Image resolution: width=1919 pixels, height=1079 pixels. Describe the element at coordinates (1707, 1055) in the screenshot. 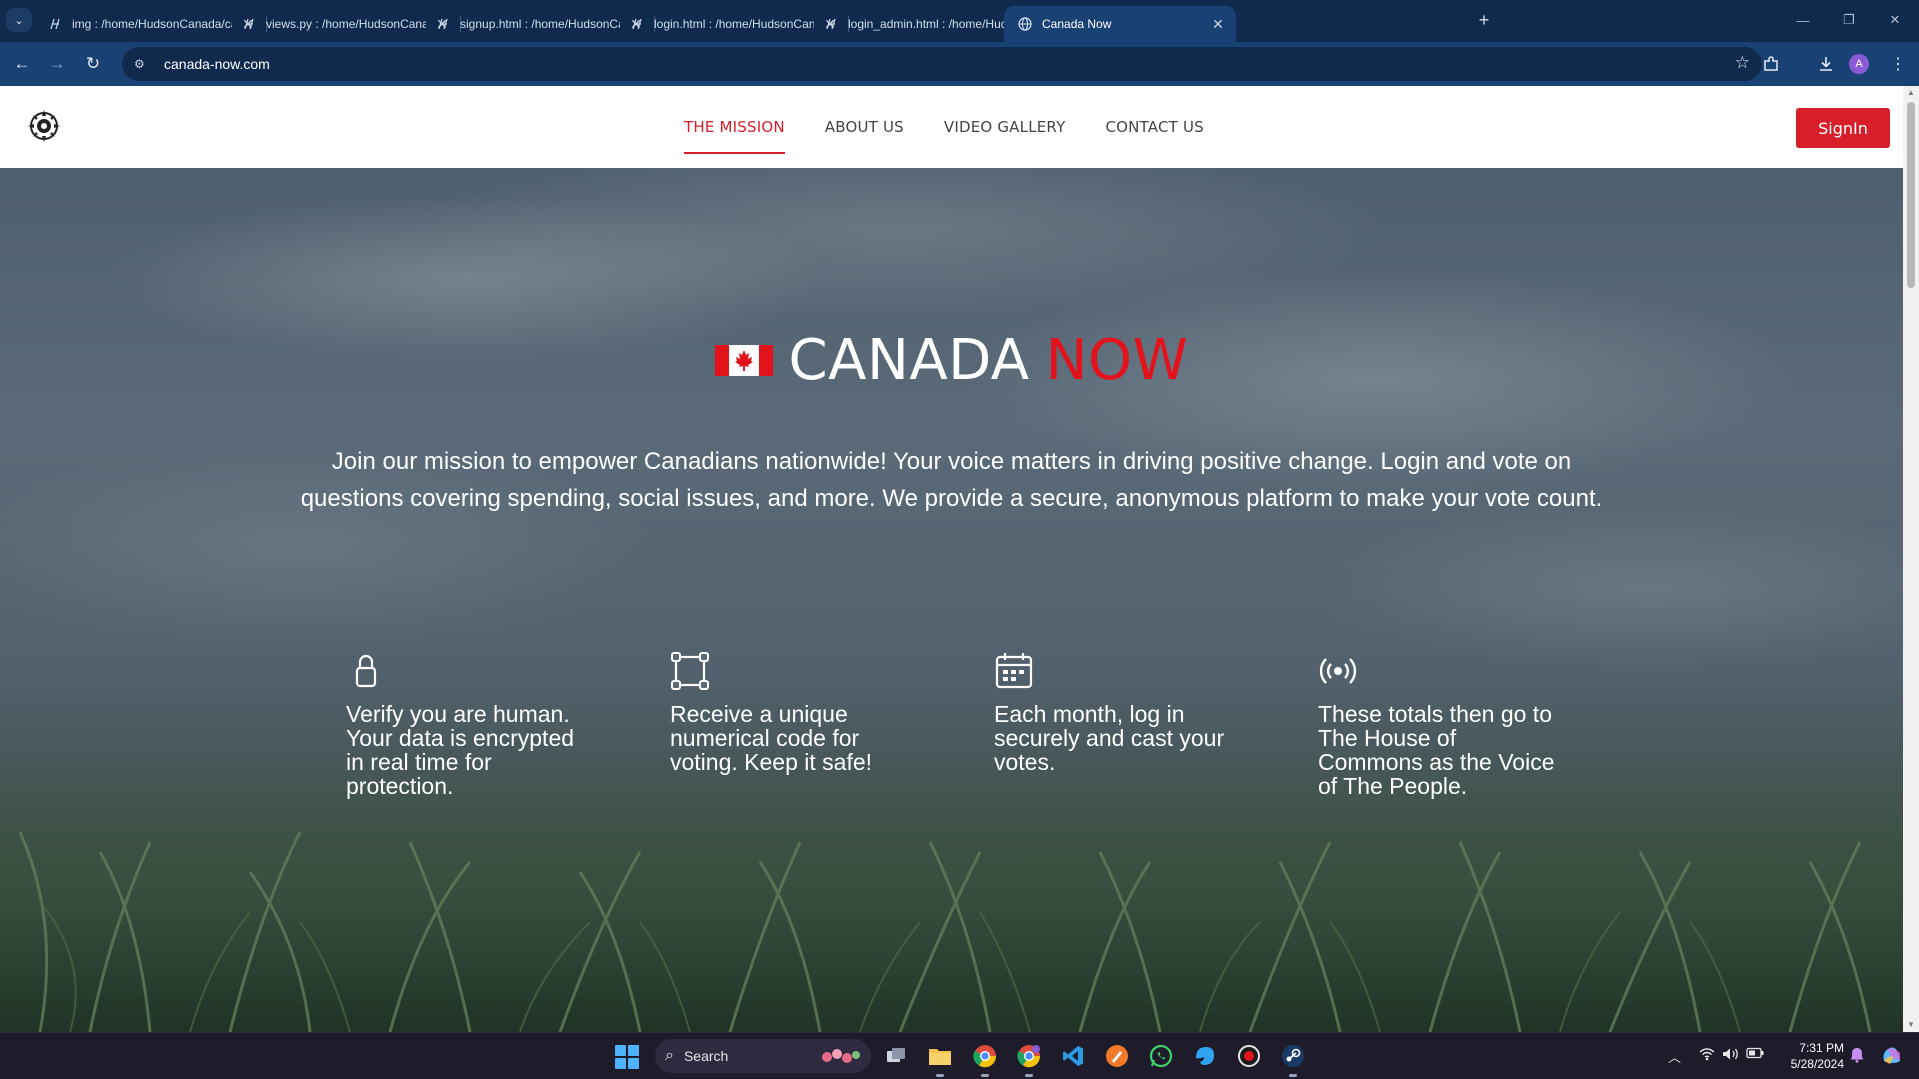

I see `wifi-icon` at that location.